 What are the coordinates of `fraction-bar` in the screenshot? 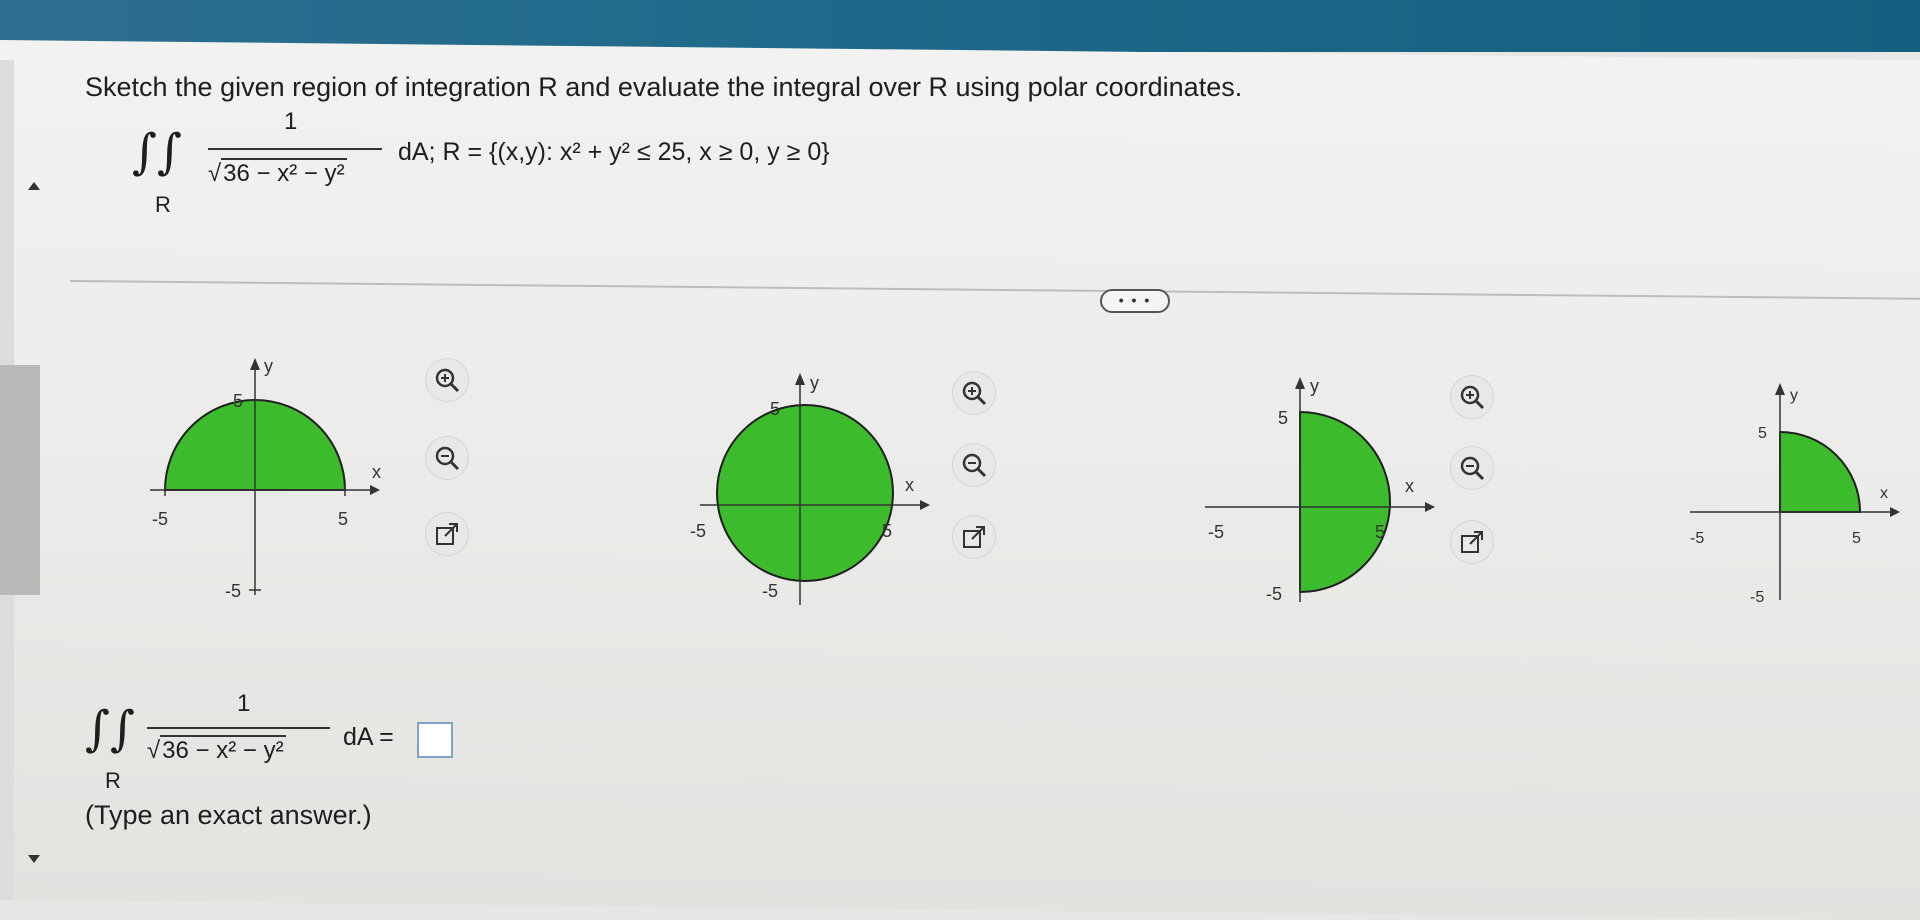 It's located at (295, 149).